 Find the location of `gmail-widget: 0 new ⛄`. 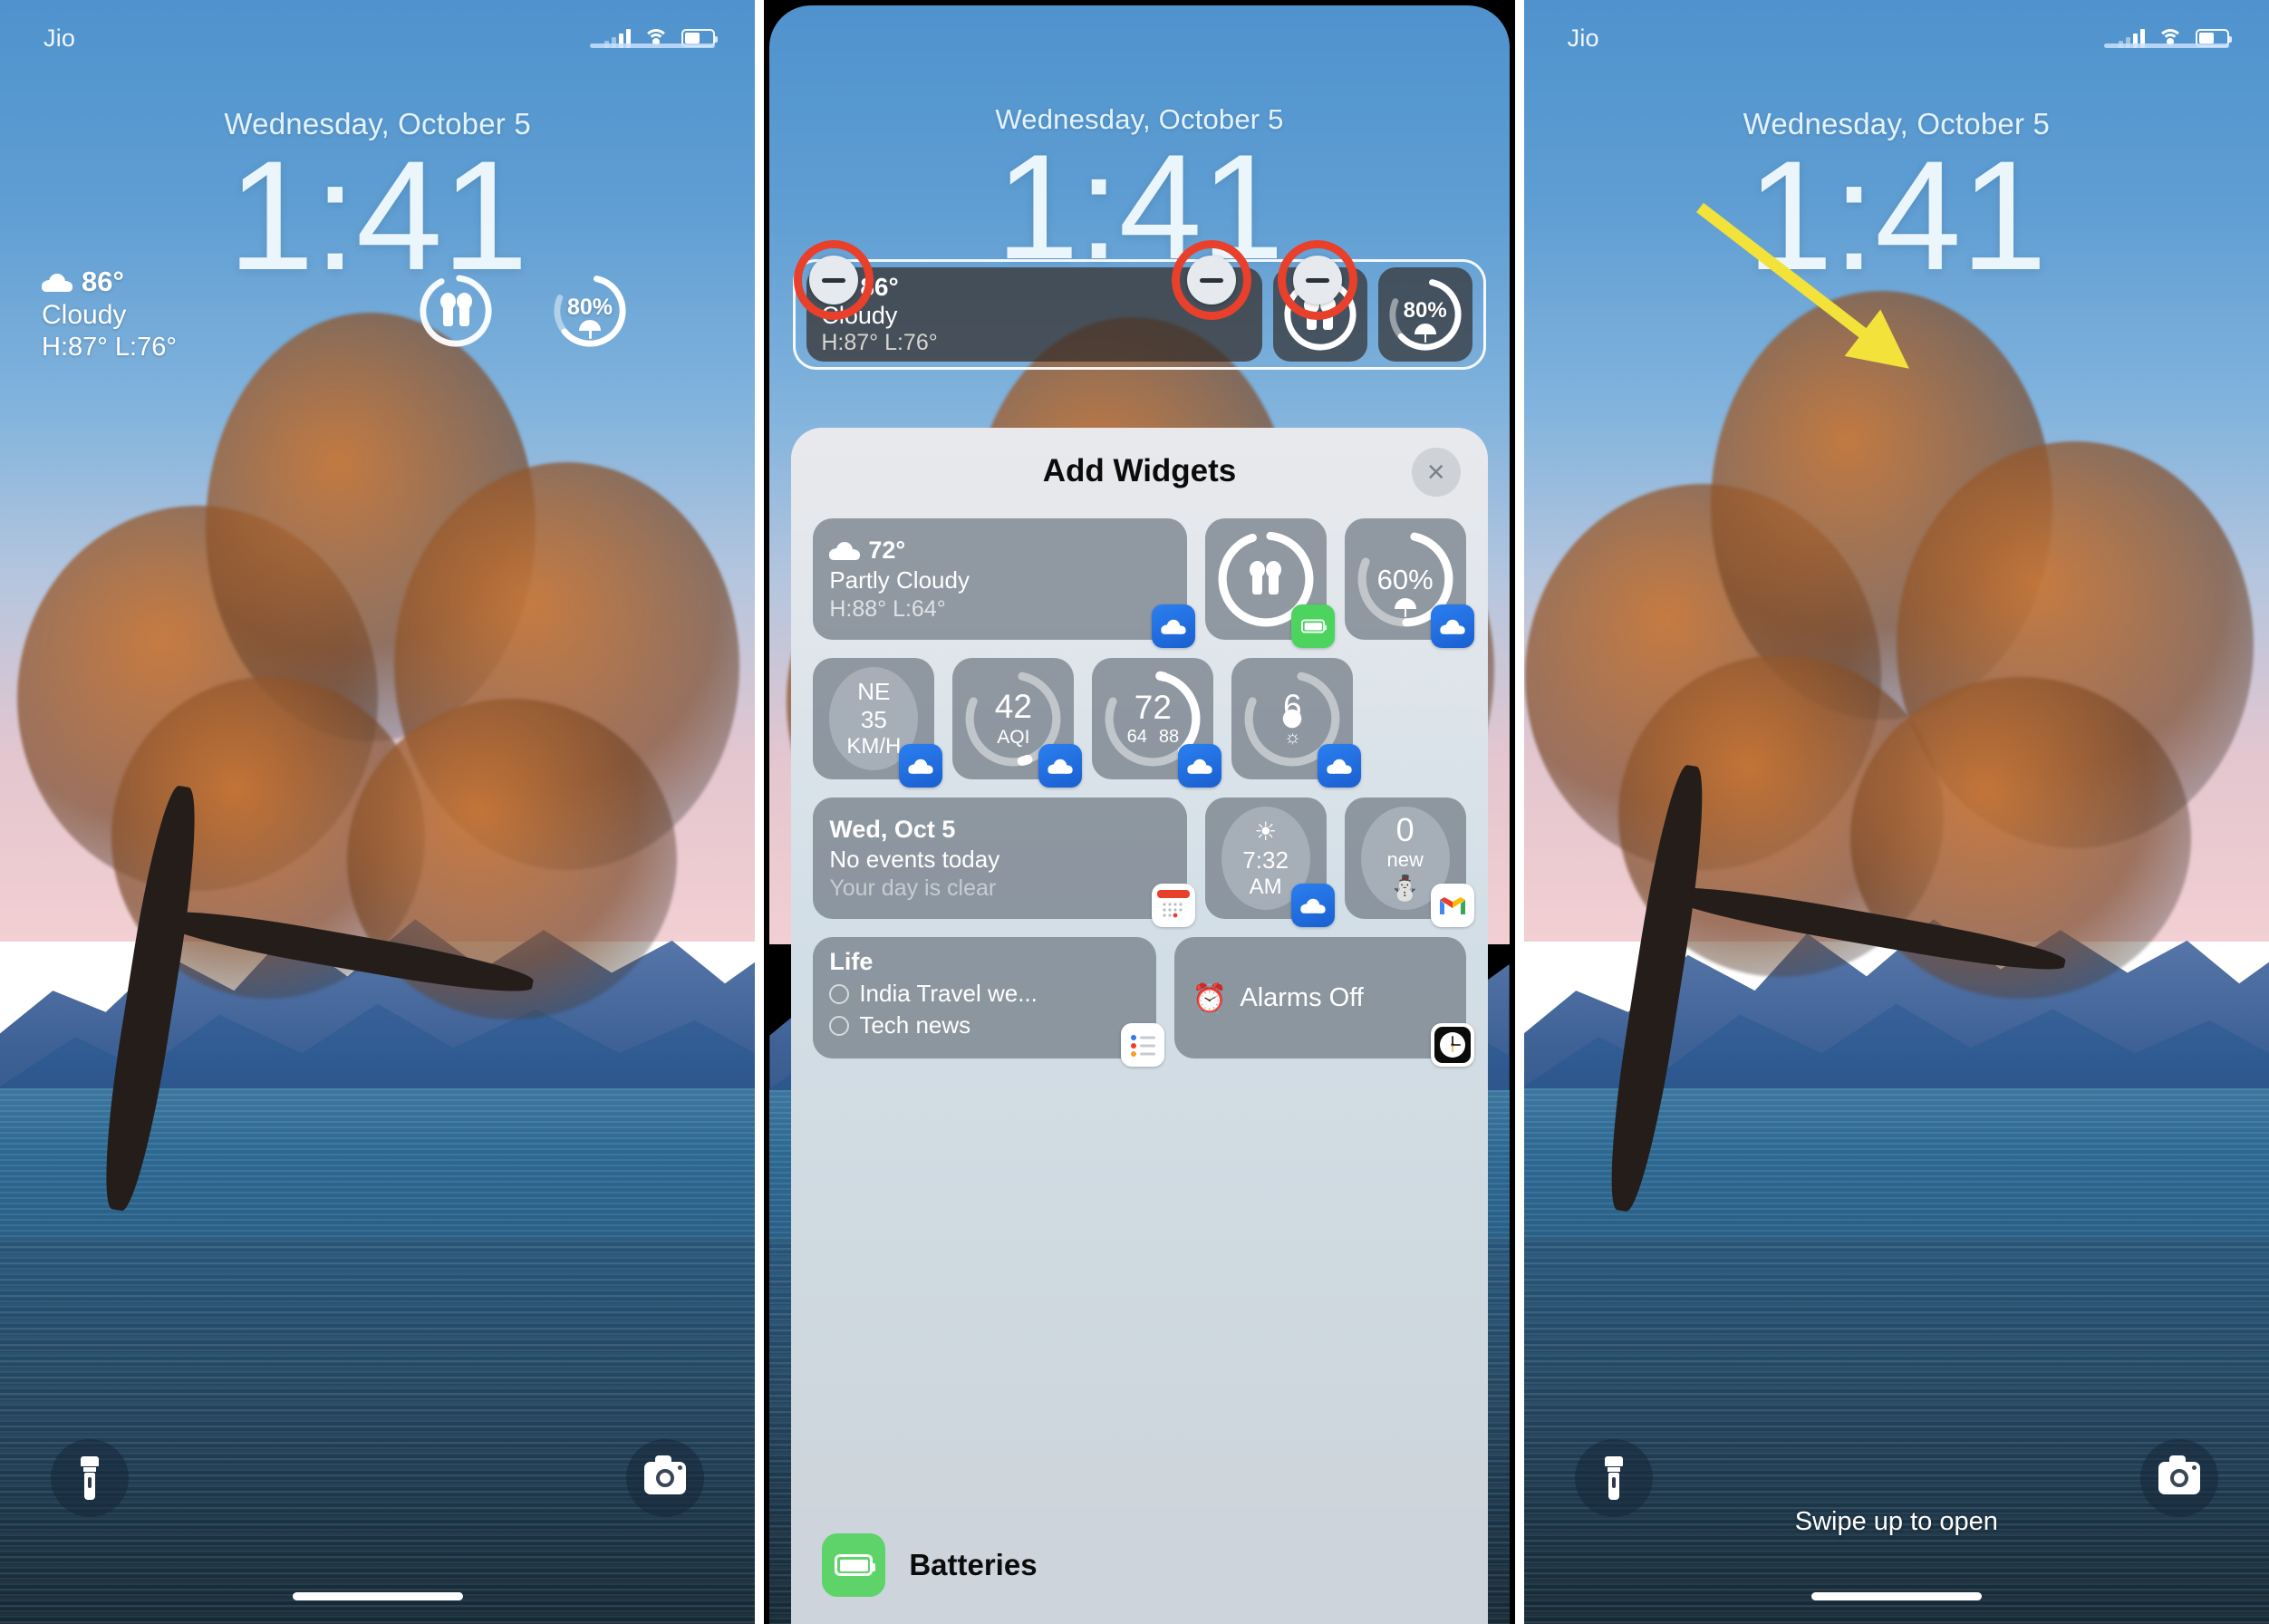

gmail-widget: 0 new ⛄ is located at coordinates (1409, 862).